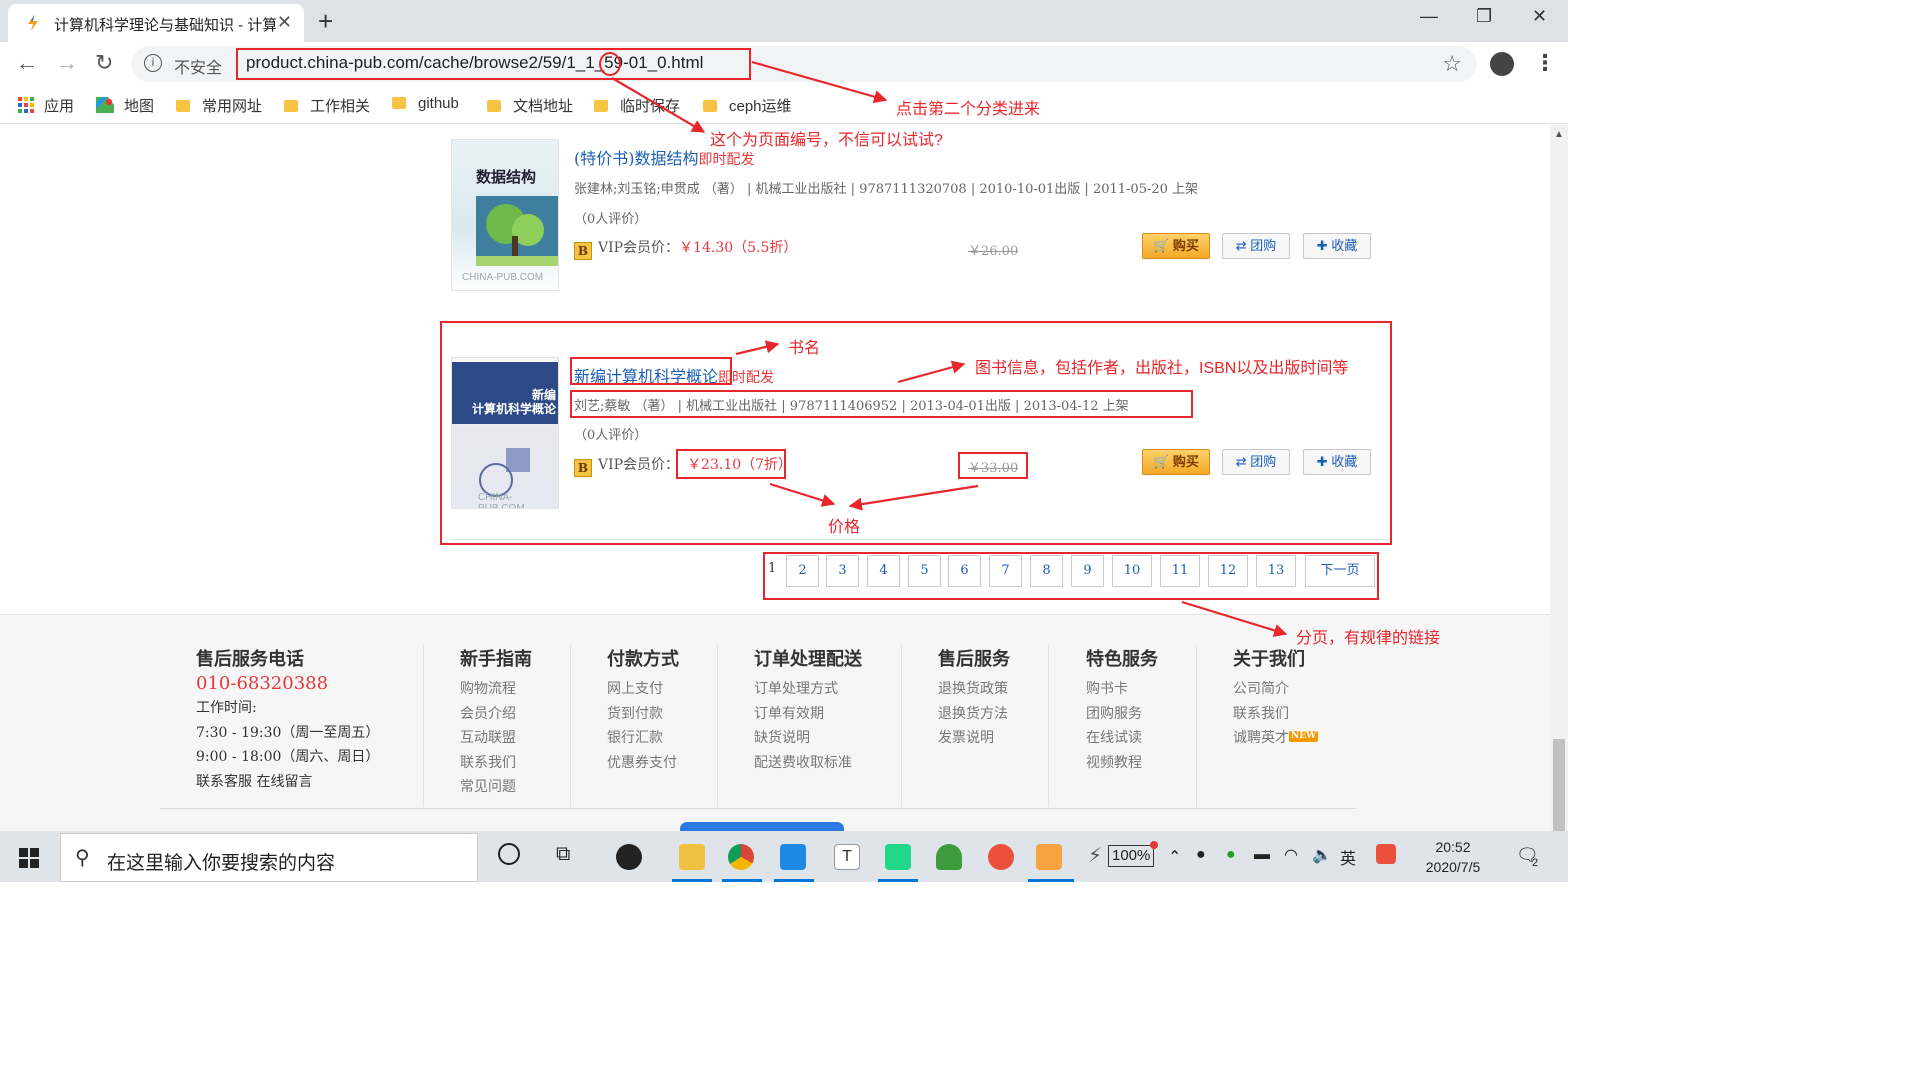  What do you see at coordinates (1348, 857) in the screenshot?
I see `ime-icon: 英` at bounding box center [1348, 857].